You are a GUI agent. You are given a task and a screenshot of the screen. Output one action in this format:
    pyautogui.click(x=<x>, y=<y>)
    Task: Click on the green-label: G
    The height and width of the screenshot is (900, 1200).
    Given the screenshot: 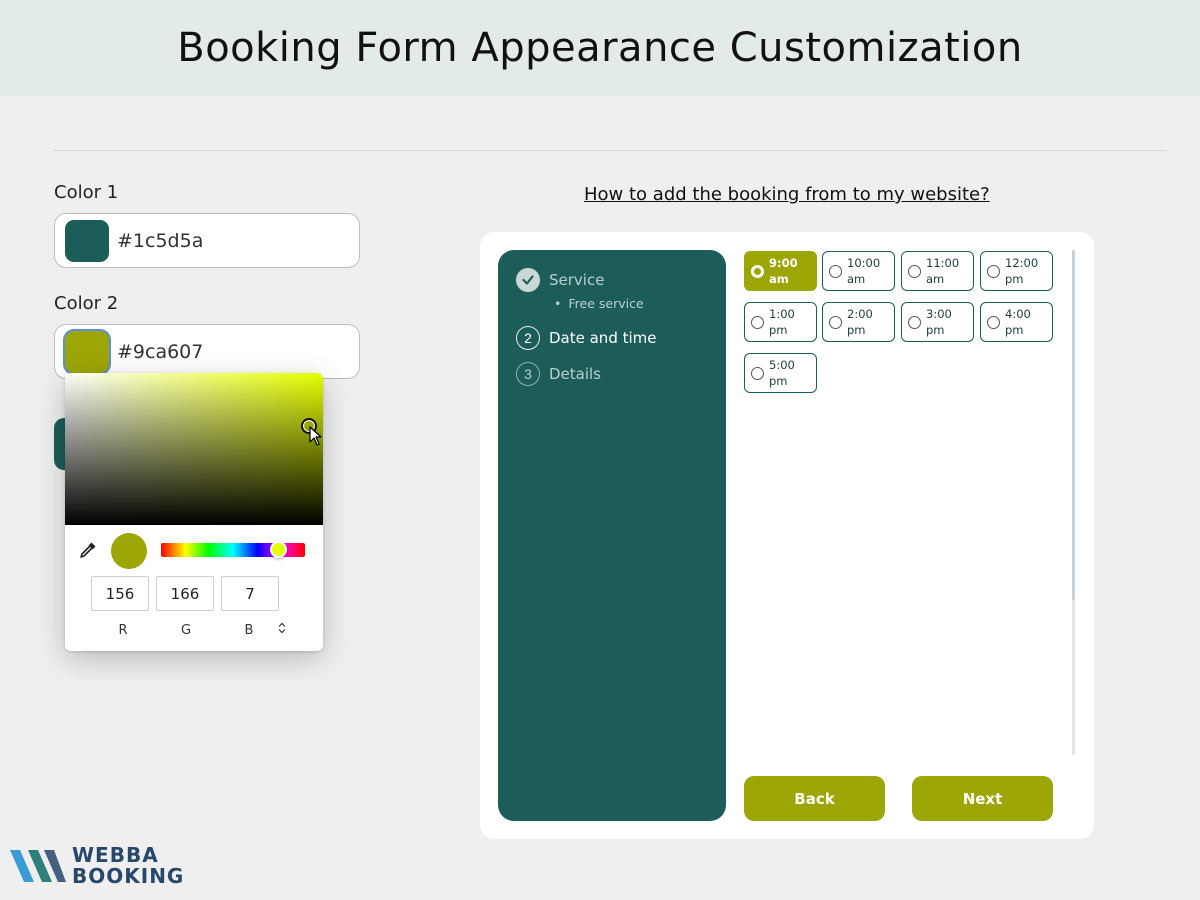 What is the action you would take?
    pyautogui.click(x=186, y=630)
    